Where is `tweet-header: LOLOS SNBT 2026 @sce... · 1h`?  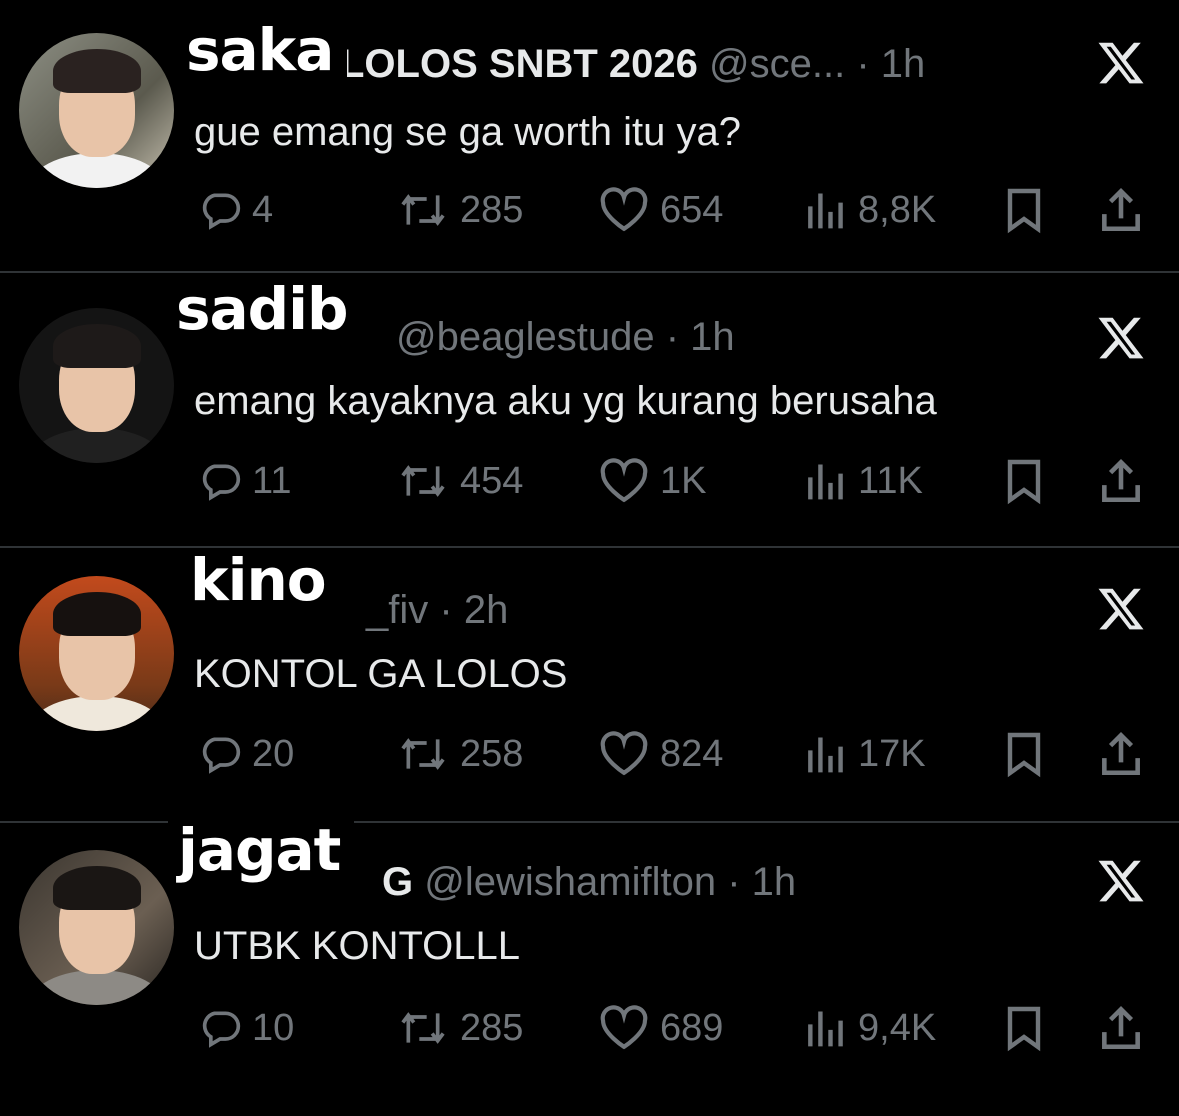 tweet-header: LOLOS SNBT 2026 @sce... · 1h is located at coordinates (632, 64).